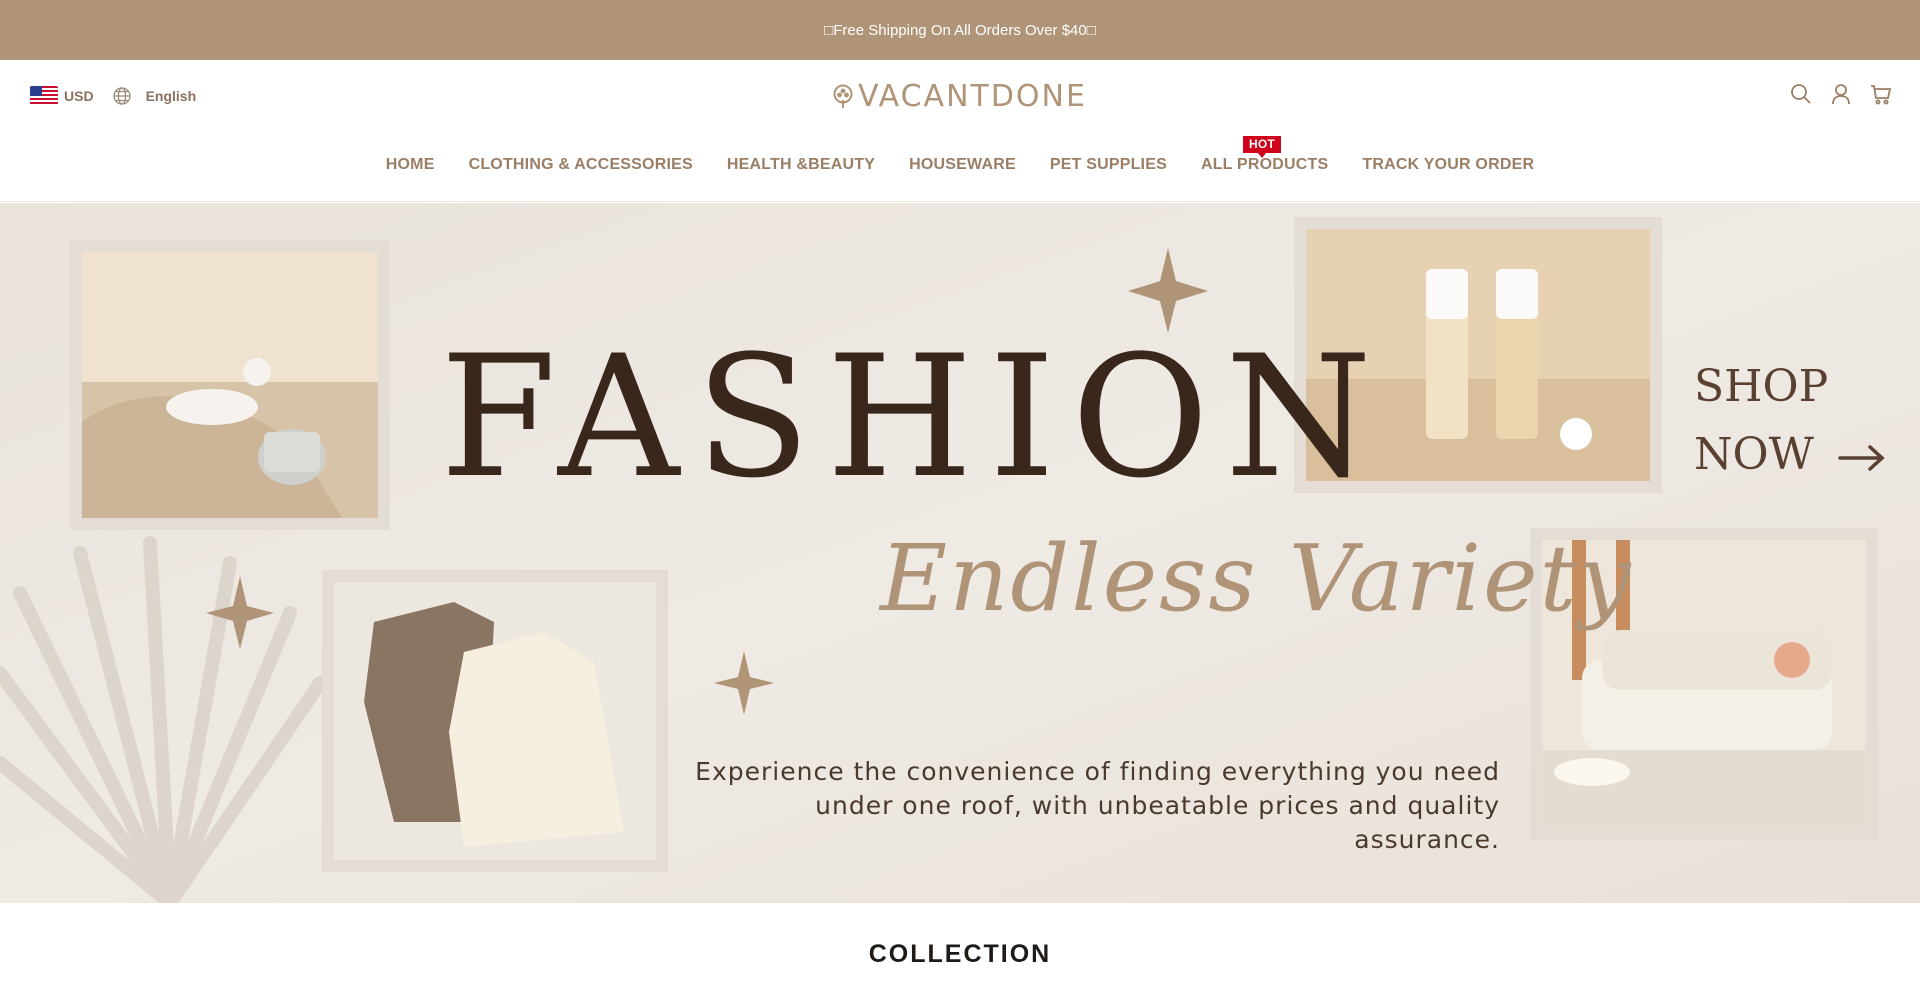 The width and height of the screenshot is (1920, 993). Describe the element at coordinates (1801, 94) in the screenshot. I see `search-icon` at that location.